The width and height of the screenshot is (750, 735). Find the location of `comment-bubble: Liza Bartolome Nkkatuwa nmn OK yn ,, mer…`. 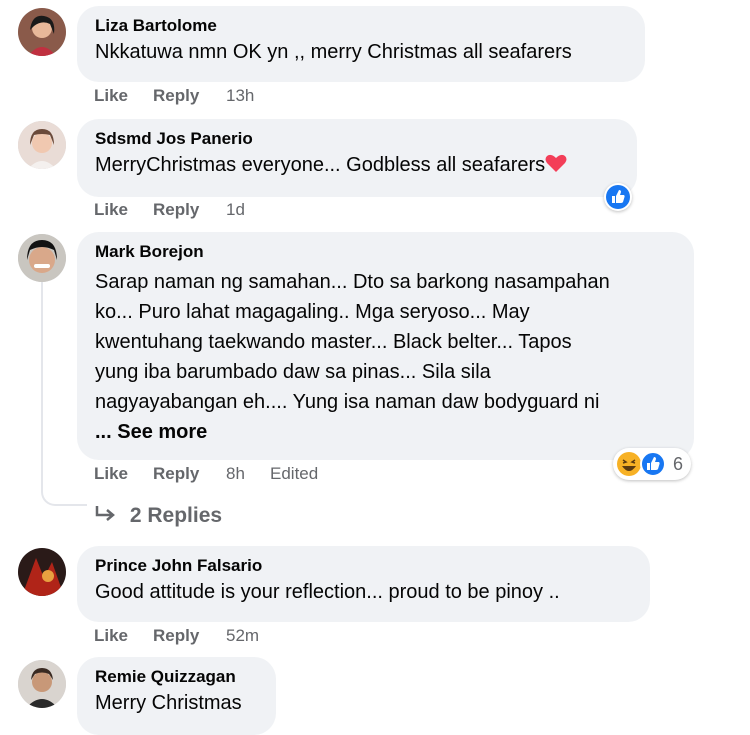

comment-bubble: Liza Bartolome Nkkatuwa nmn OK yn ,, mer… is located at coordinates (361, 44).